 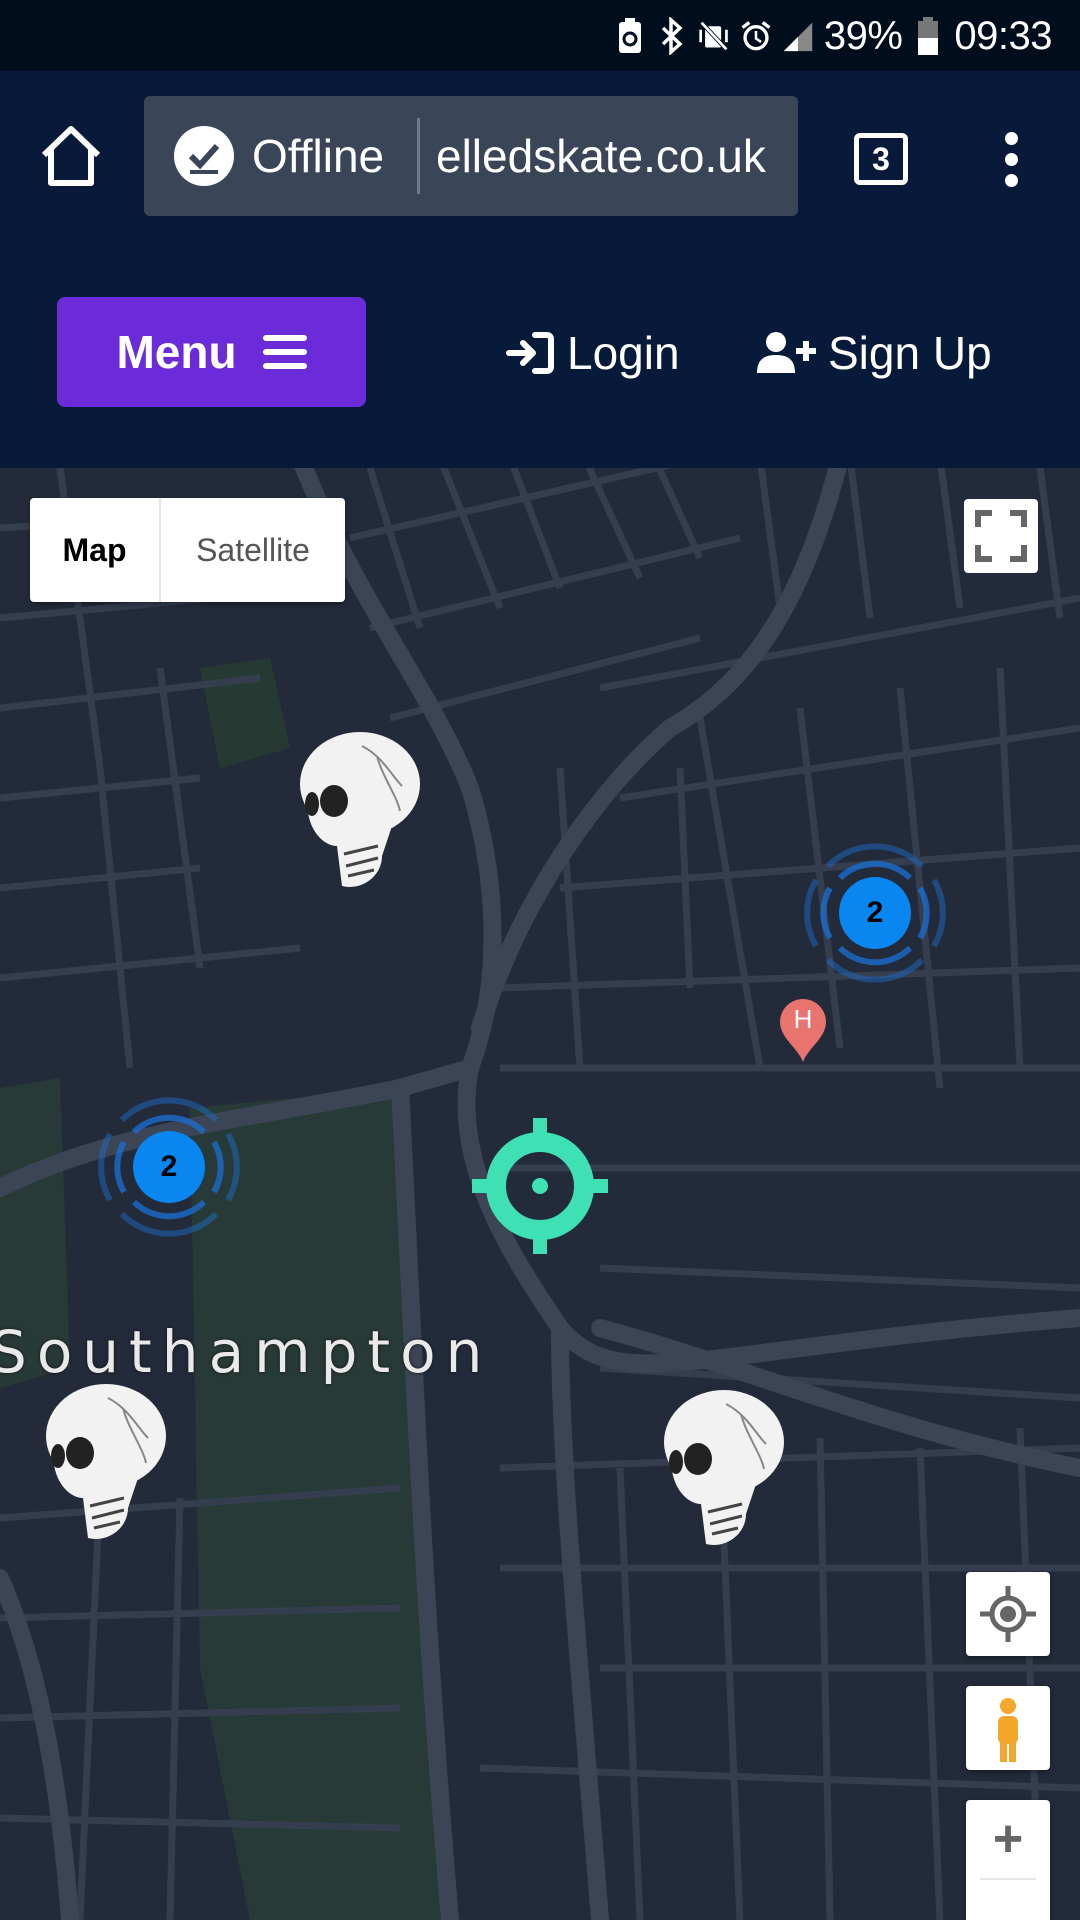 I want to click on menu-button: Menu, so click(x=211, y=352).